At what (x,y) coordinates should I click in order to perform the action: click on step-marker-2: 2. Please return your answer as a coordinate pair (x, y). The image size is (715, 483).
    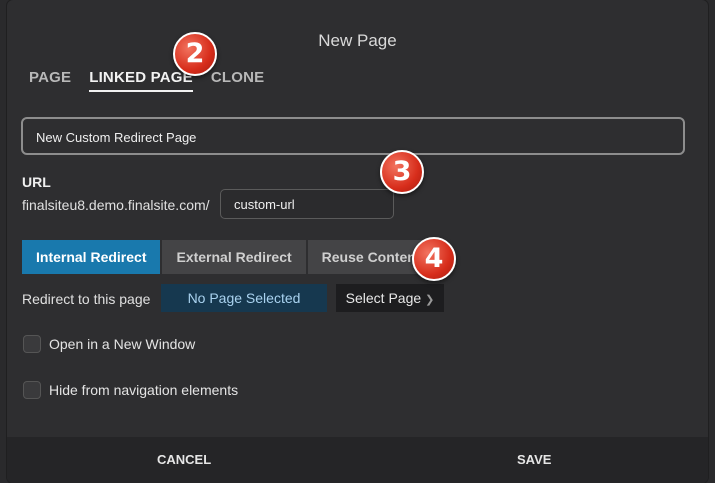
    Looking at the image, I should click on (195, 54).